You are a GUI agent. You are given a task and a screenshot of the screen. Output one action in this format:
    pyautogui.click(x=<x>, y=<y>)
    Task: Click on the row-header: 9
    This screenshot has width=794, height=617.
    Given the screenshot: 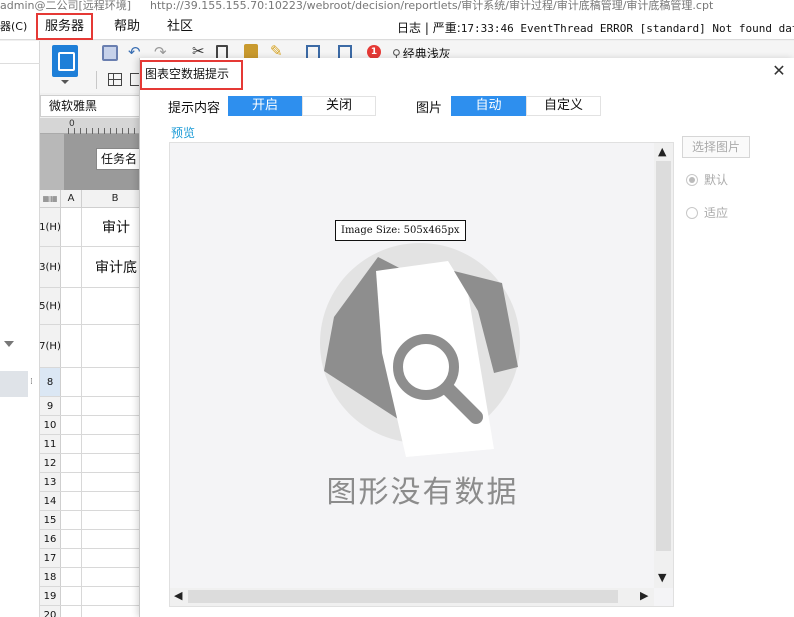 What is the action you would take?
    pyautogui.click(x=50, y=406)
    